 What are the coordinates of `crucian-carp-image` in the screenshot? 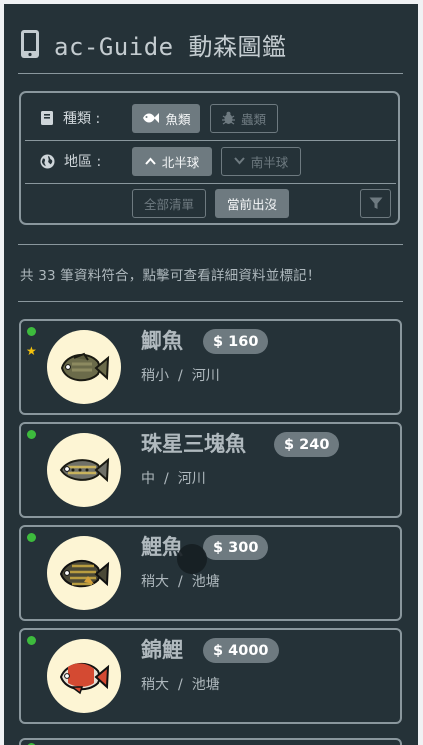 It's located at (85, 367).